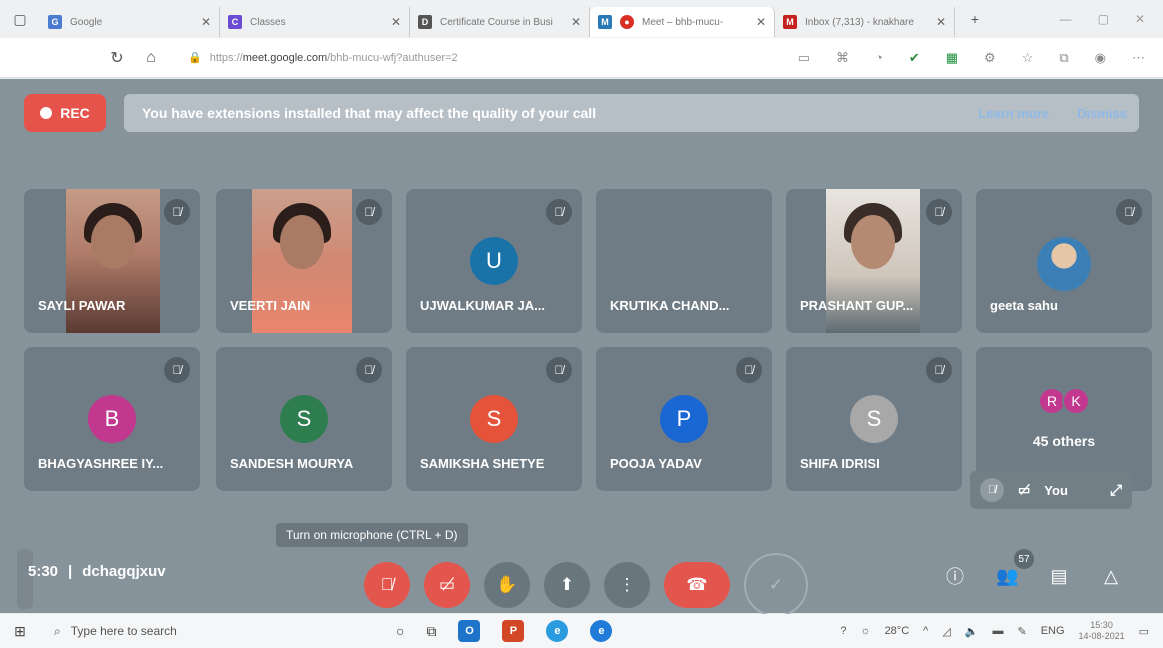 The image size is (1163, 648). Describe the element at coordinates (235, 22) in the screenshot. I see `classes-icon: C` at that location.